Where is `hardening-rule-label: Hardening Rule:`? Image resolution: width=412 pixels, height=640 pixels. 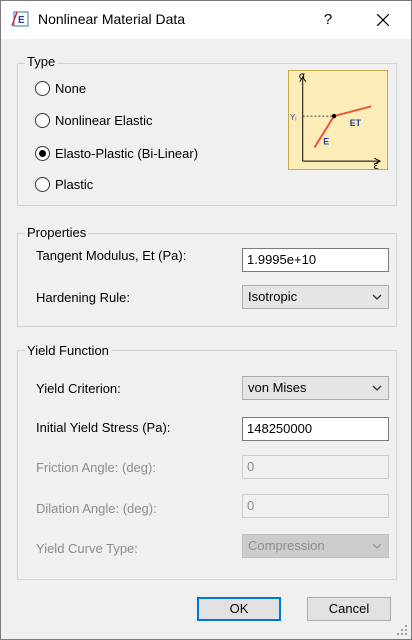 hardening-rule-label: Hardening Rule: is located at coordinates (83, 297).